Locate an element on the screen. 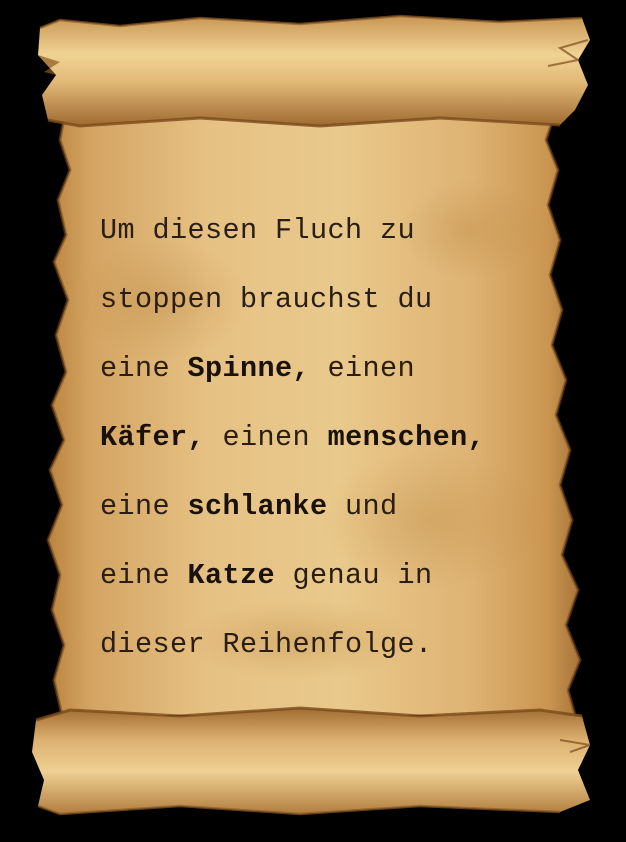  message-text: und is located at coordinates (362, 506).